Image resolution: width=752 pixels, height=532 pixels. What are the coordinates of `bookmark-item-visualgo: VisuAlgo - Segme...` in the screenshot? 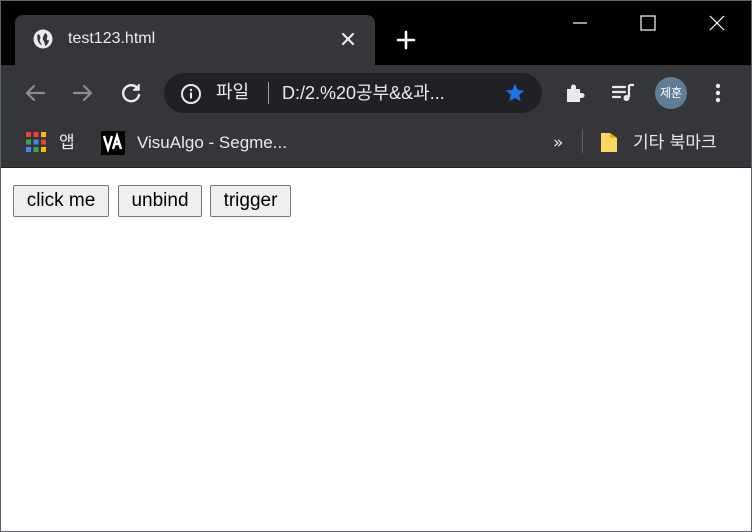 It's located at (212, 143).